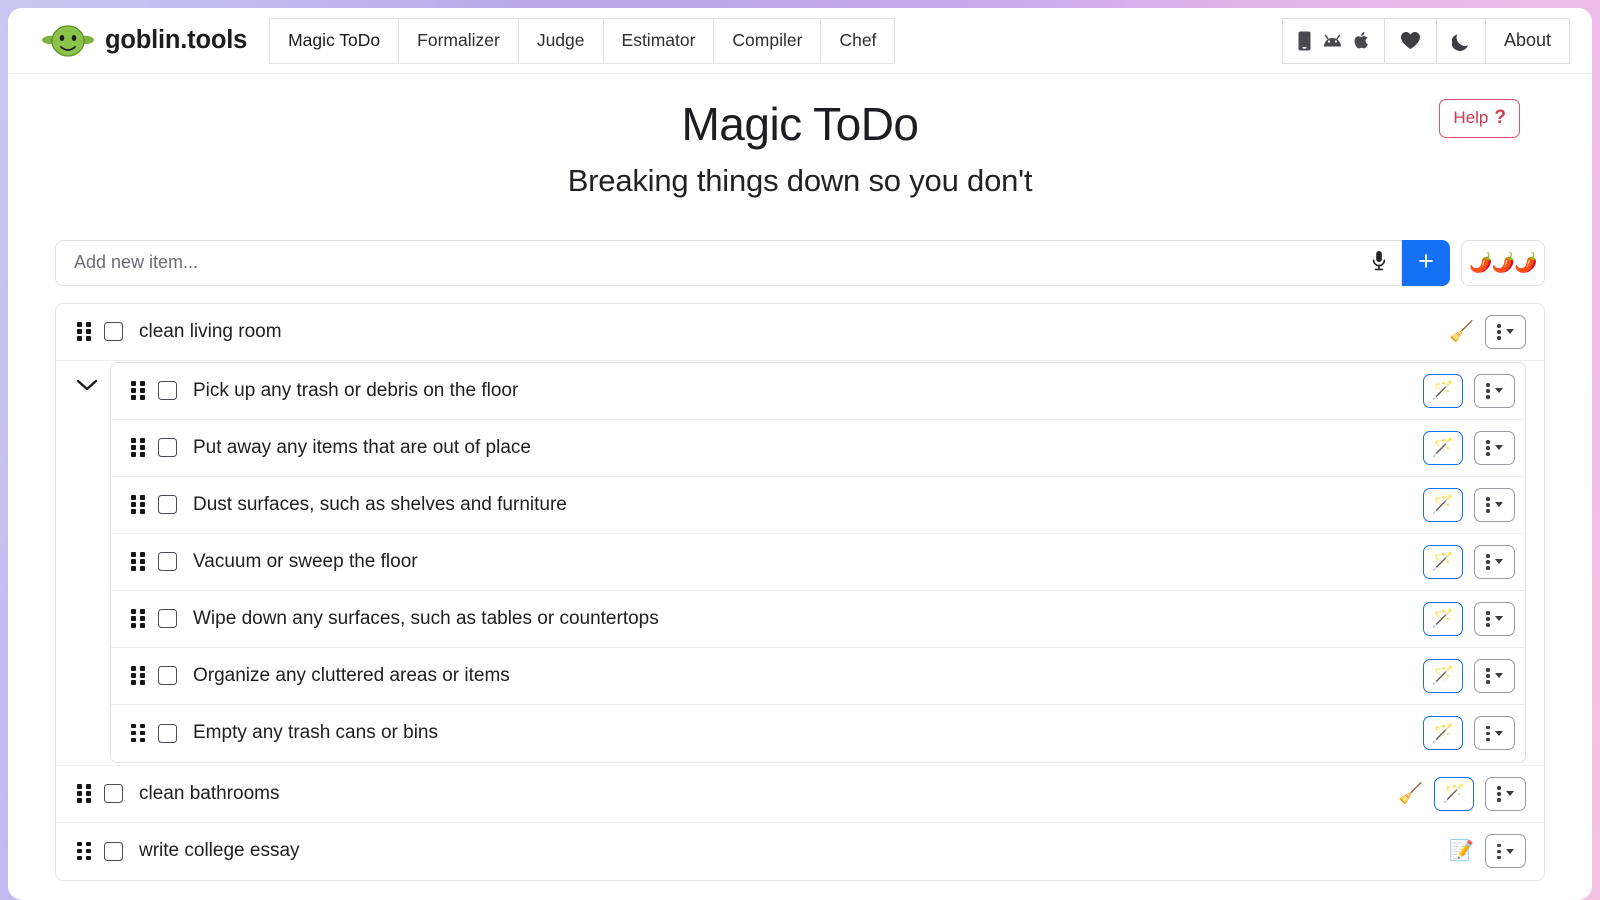 The image size is (1600, 900). What do you see at coordinates (818, 562) in the screenshot?
I see `list-item: Vacuum or sweep the floor 🪄` at bounding box center [818, 562].